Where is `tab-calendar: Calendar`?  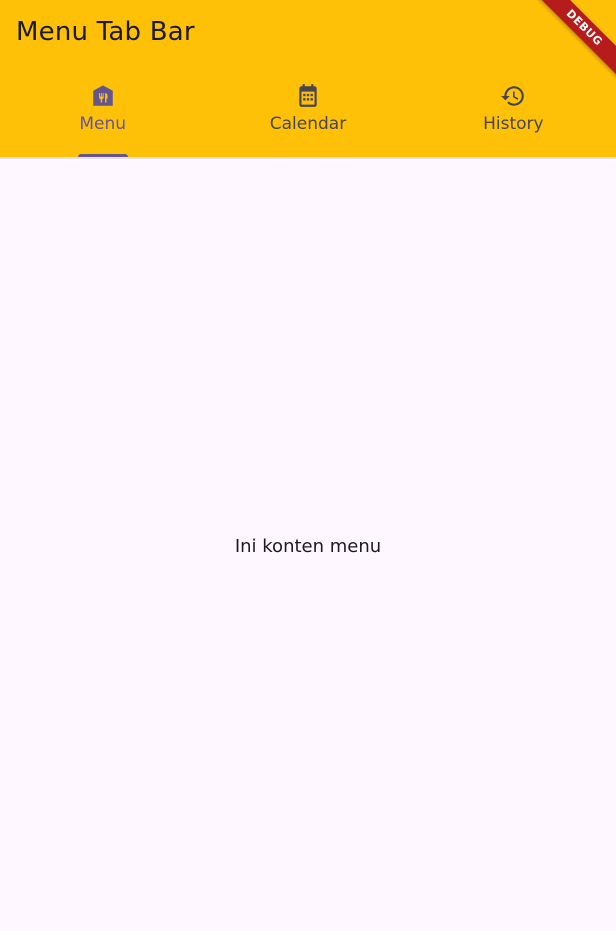 tab-calendar: Calendar is located at coordinates (307, 114).